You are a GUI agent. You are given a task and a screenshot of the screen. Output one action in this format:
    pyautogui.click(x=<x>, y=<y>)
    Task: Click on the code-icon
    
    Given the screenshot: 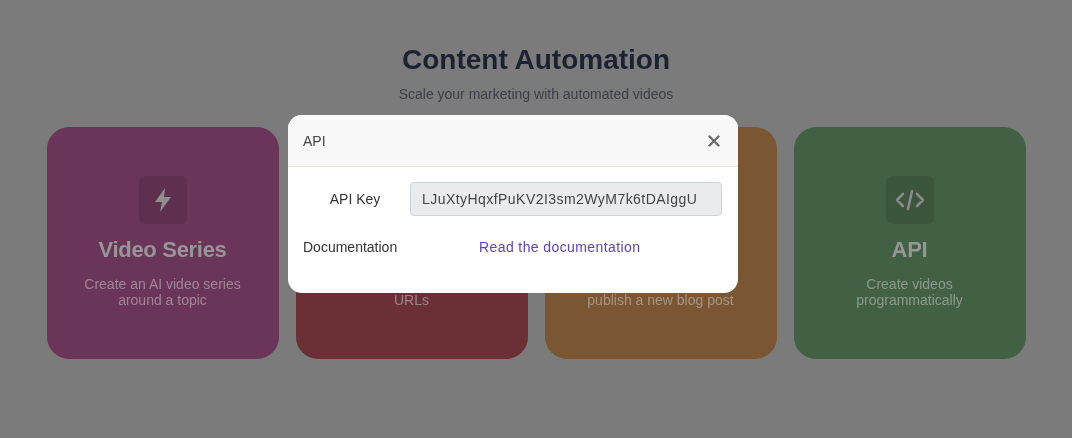 What is the action you would take?
    pyautogui.click(x=909, y=200)
    